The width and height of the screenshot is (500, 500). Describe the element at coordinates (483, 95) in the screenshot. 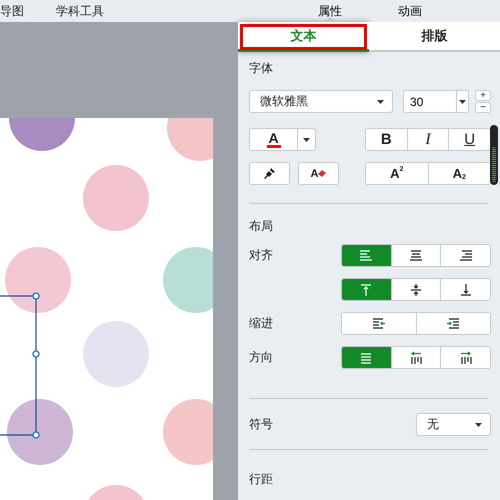

I see `increase-button: +` at that location.